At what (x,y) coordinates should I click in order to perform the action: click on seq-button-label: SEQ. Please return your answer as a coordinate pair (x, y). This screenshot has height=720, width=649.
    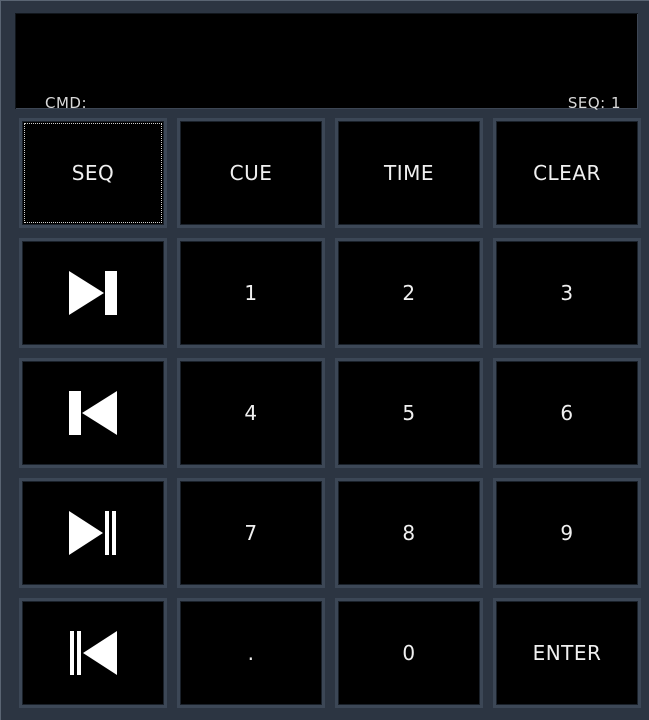
    Looking at the image, I should click on (93, 173).